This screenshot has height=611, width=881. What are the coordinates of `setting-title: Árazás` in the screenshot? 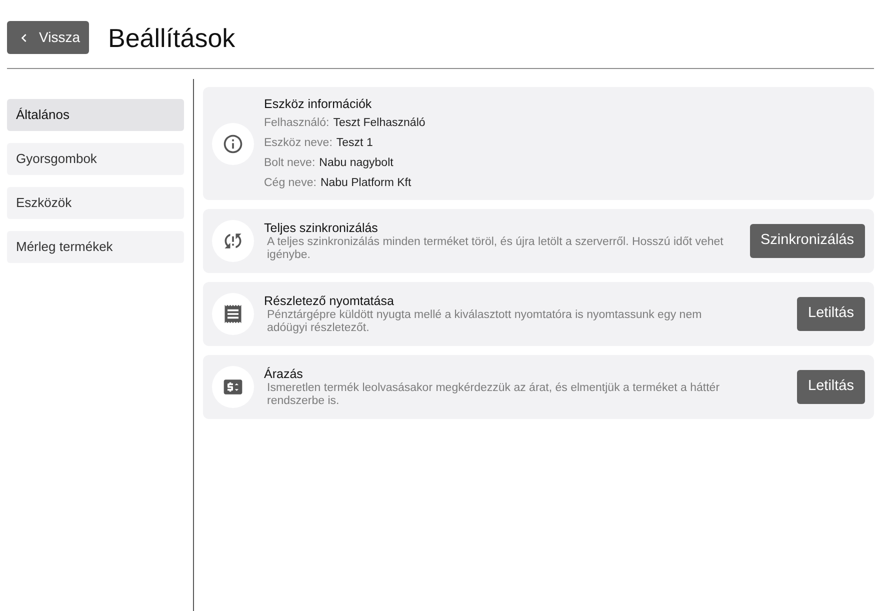 It's located at (284, 374).